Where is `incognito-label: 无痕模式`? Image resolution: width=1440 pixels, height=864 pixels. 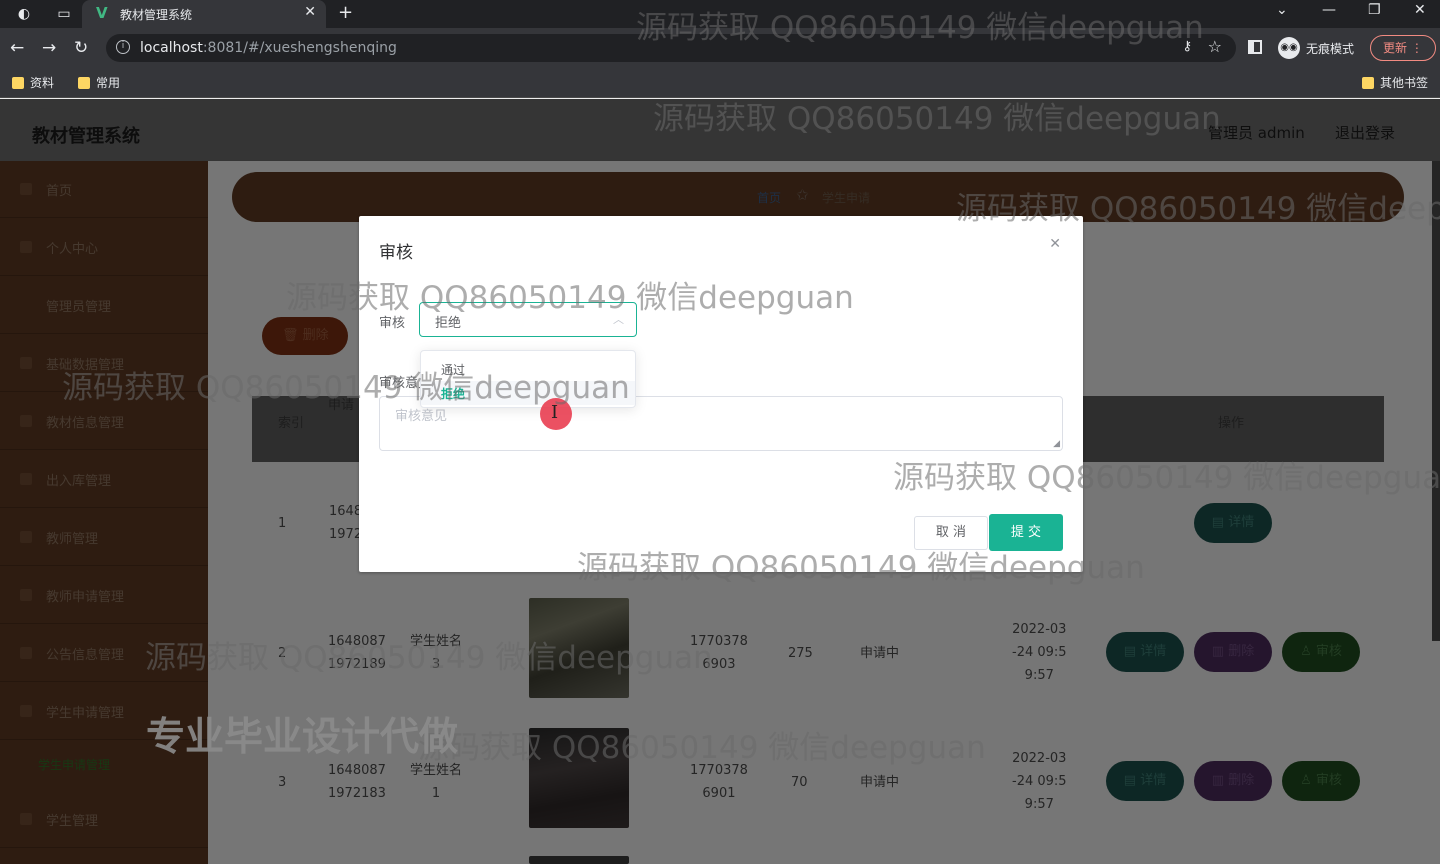 incognito-label: 无痕模式 is located at coordinates (1330, 48).